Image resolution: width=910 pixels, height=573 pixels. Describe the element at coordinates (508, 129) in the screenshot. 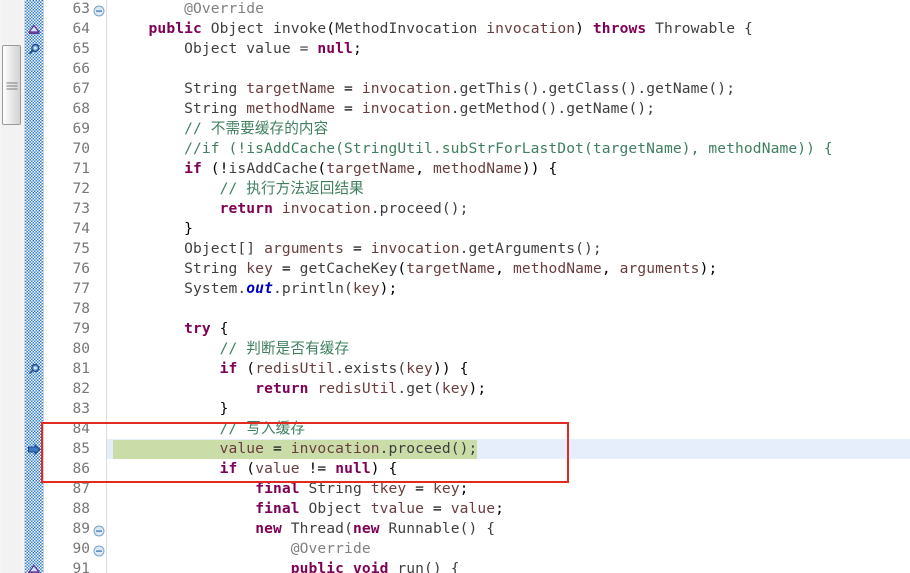

I see `code-line: // 不需要缓存的内容` at that location.